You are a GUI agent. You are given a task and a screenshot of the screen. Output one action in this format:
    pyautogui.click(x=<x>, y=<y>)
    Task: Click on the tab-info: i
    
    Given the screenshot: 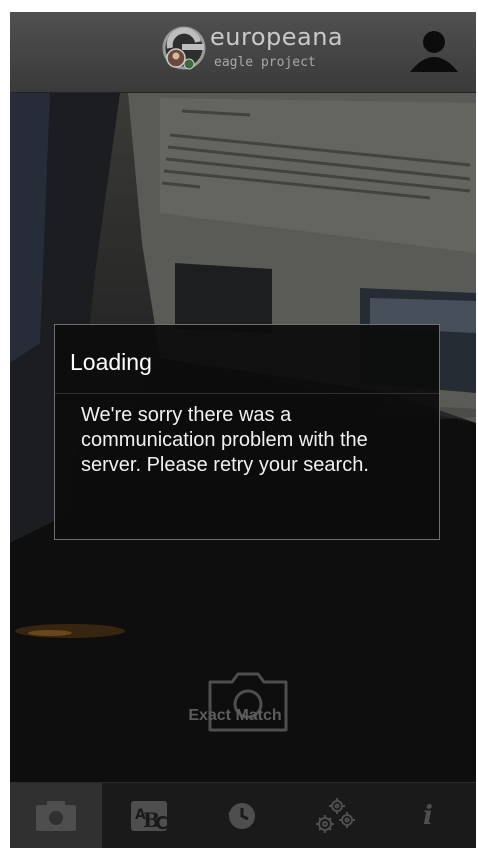 What is the action you would take?
    pyautogui.click(x=428, y=815)
    